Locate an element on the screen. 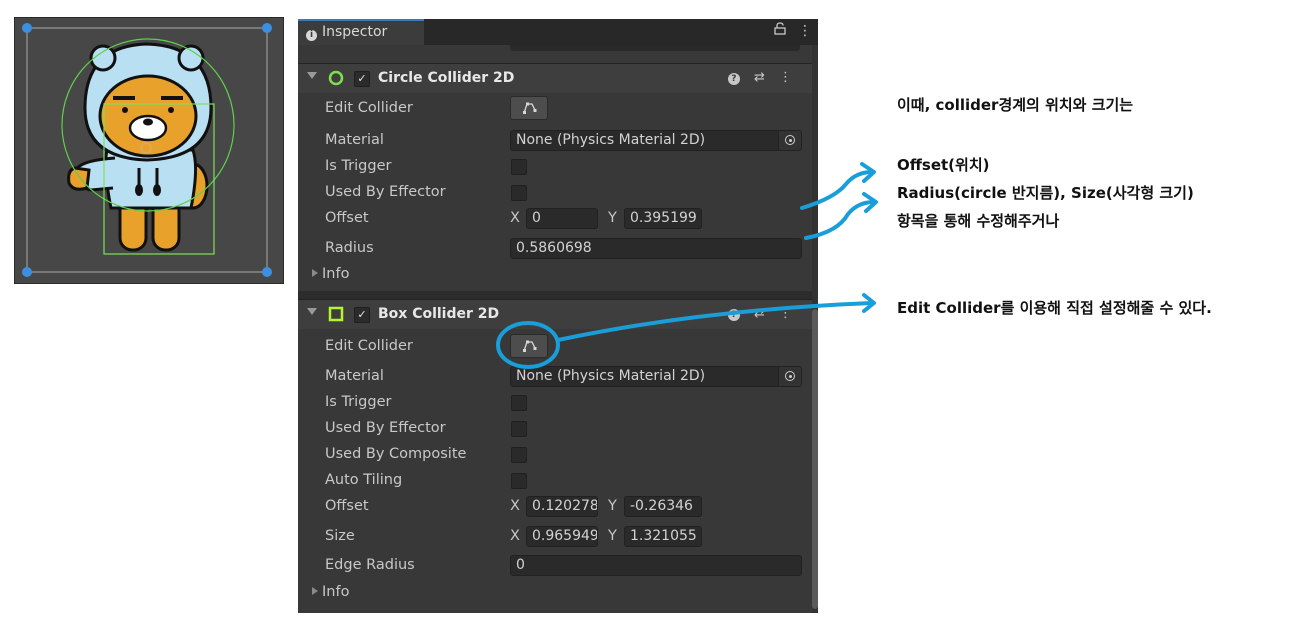 The height and width of the screenshot is (623, 1297). circle-collider-title: Circle Collider 2D is located at coordinates (446, 78).